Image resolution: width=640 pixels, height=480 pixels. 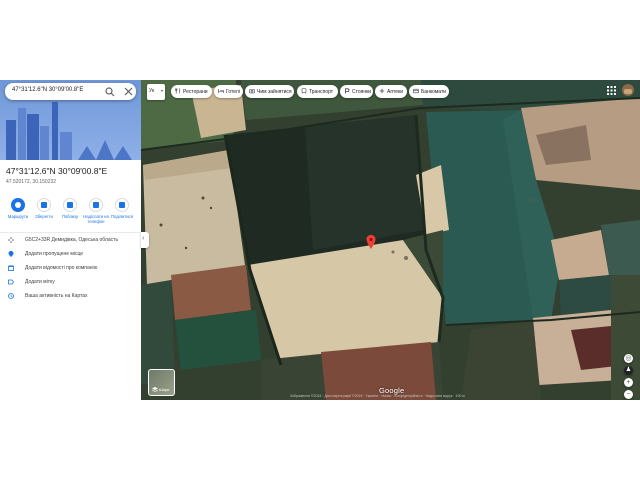 I want to click on business-icon, so click(x=11, y=268).